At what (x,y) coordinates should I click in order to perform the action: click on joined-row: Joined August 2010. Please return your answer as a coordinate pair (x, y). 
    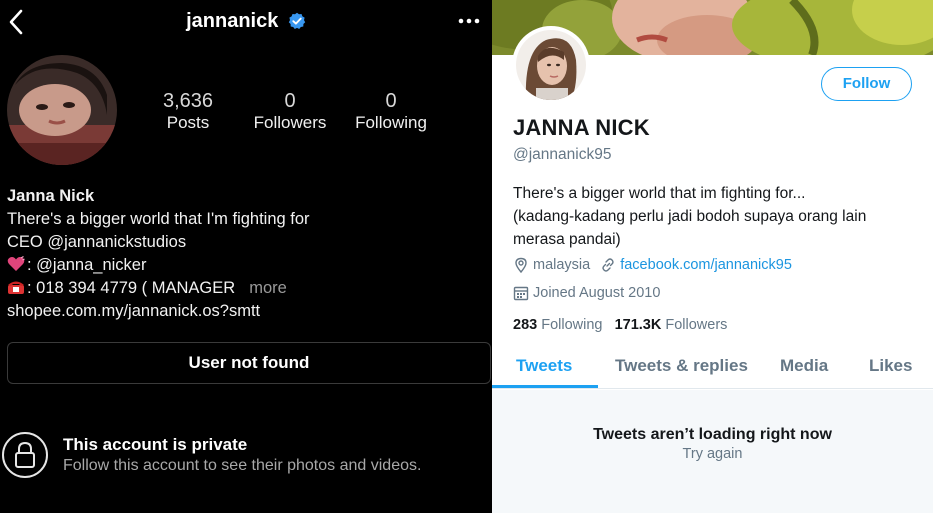
    Looking at the image, I should click on (586, 293).